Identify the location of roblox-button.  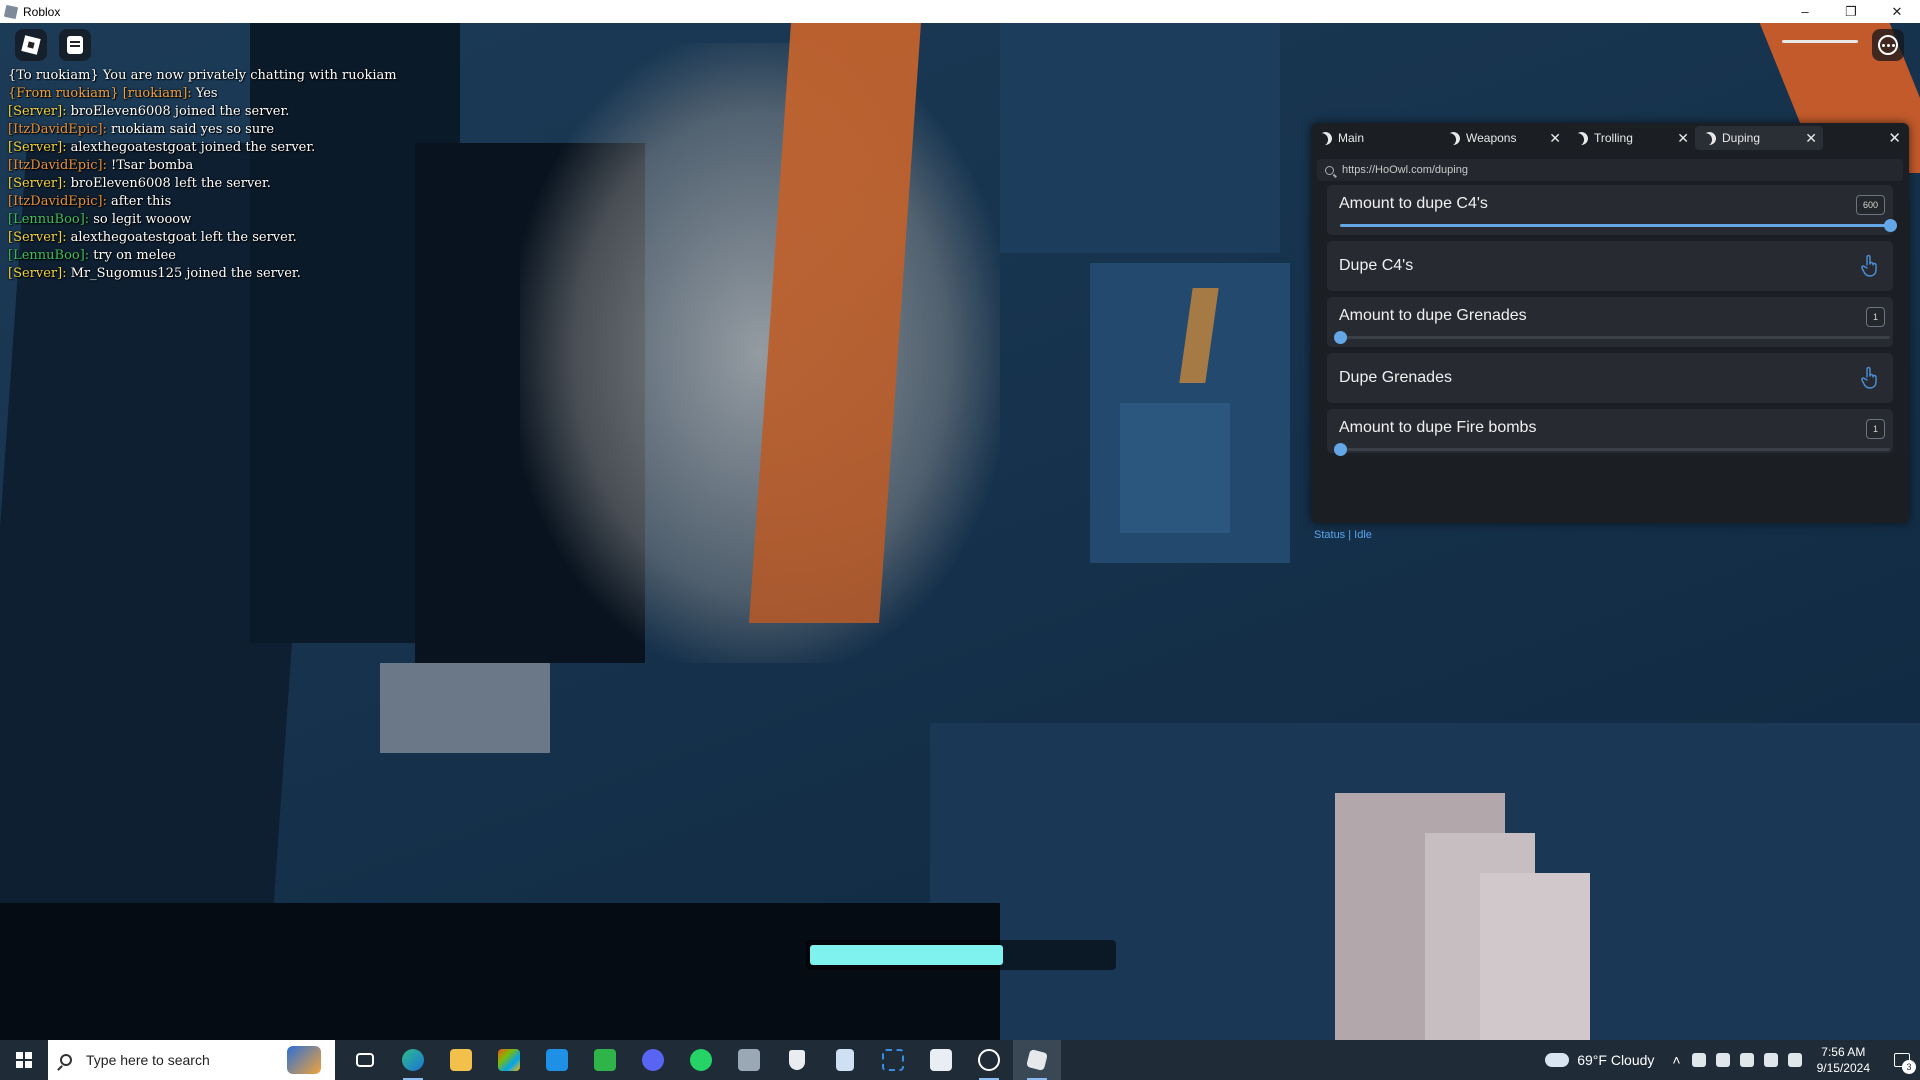
(1037, 1060).